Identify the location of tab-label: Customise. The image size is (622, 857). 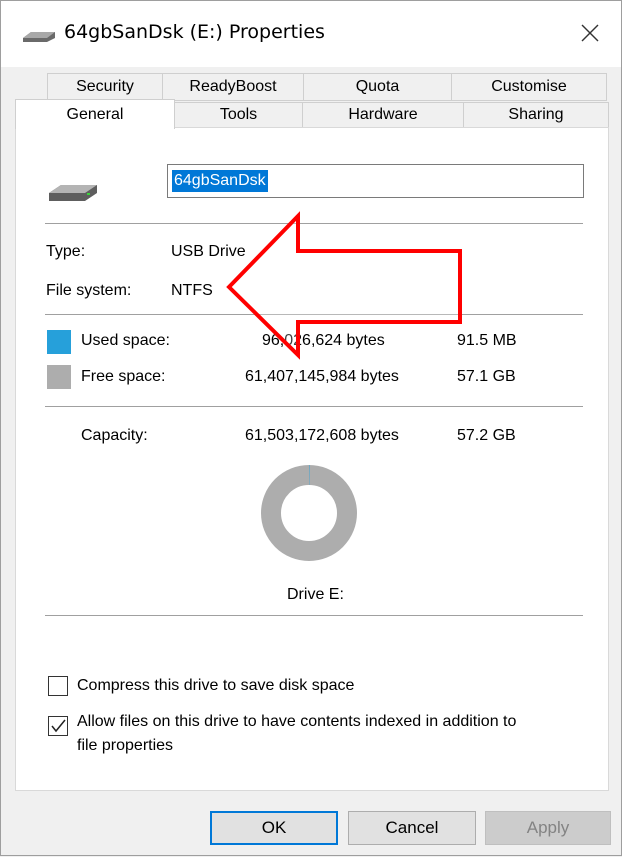
(529, 86).